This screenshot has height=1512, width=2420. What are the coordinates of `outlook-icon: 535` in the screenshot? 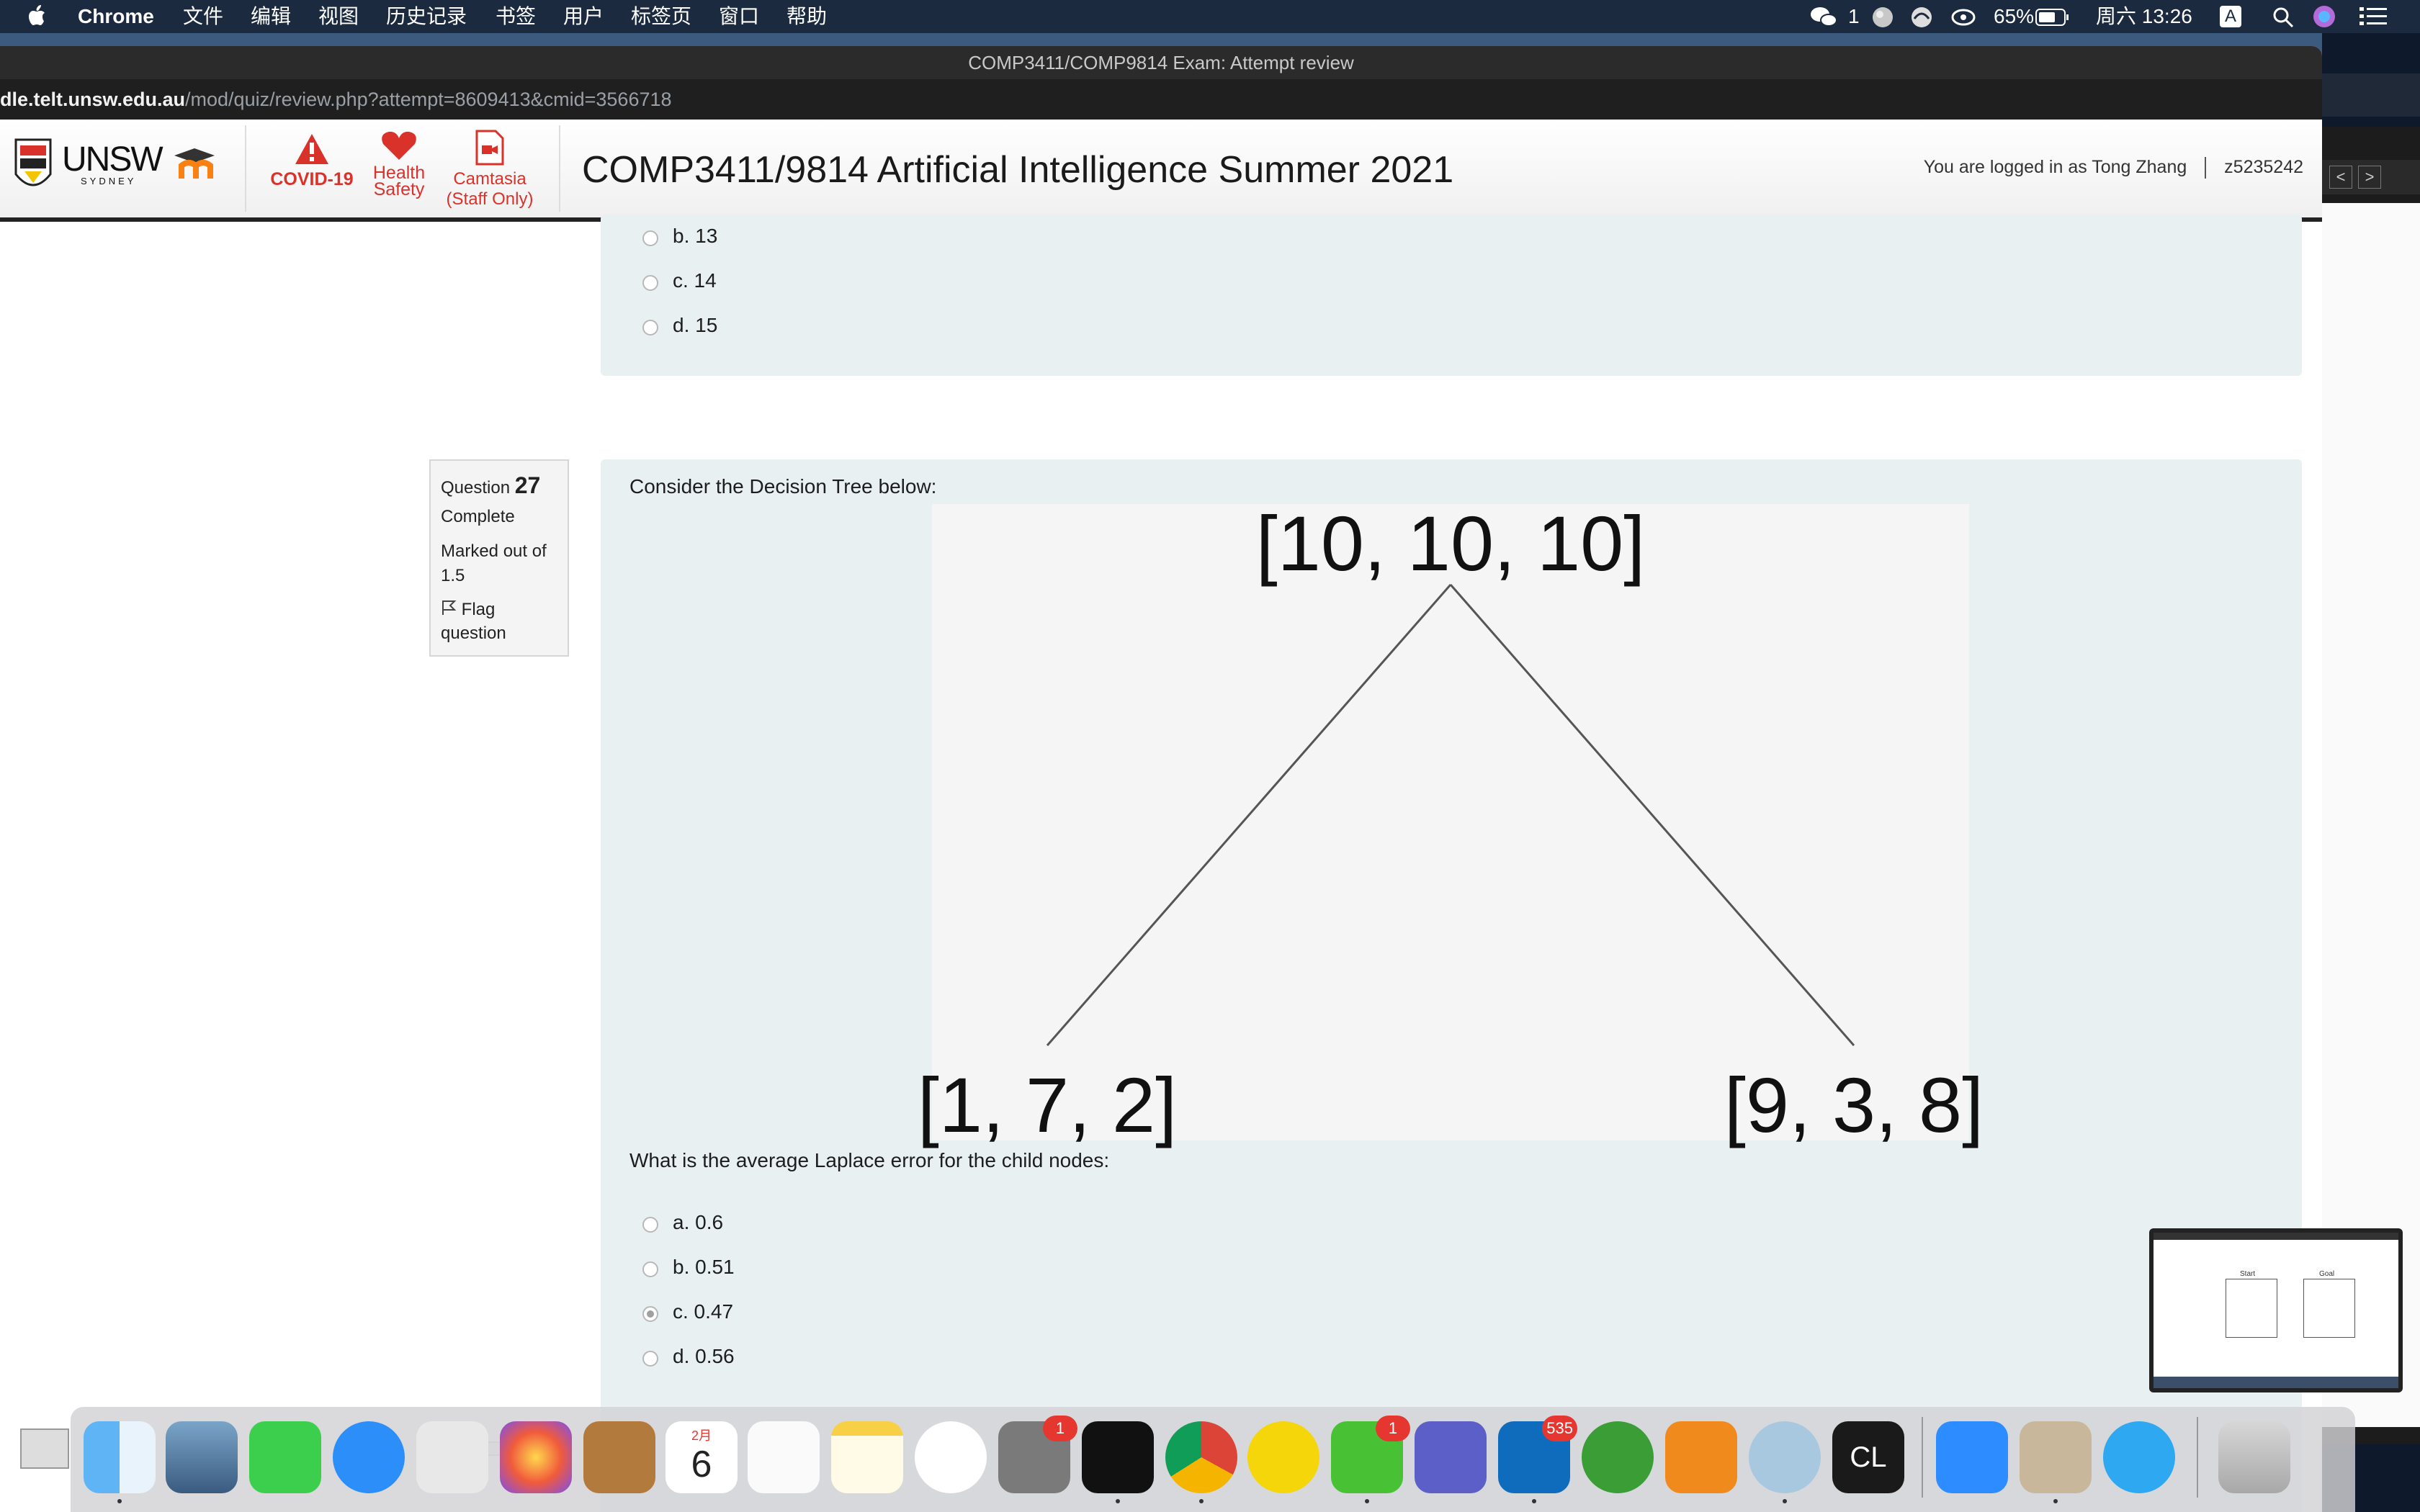 It's located at (1537, 1459).